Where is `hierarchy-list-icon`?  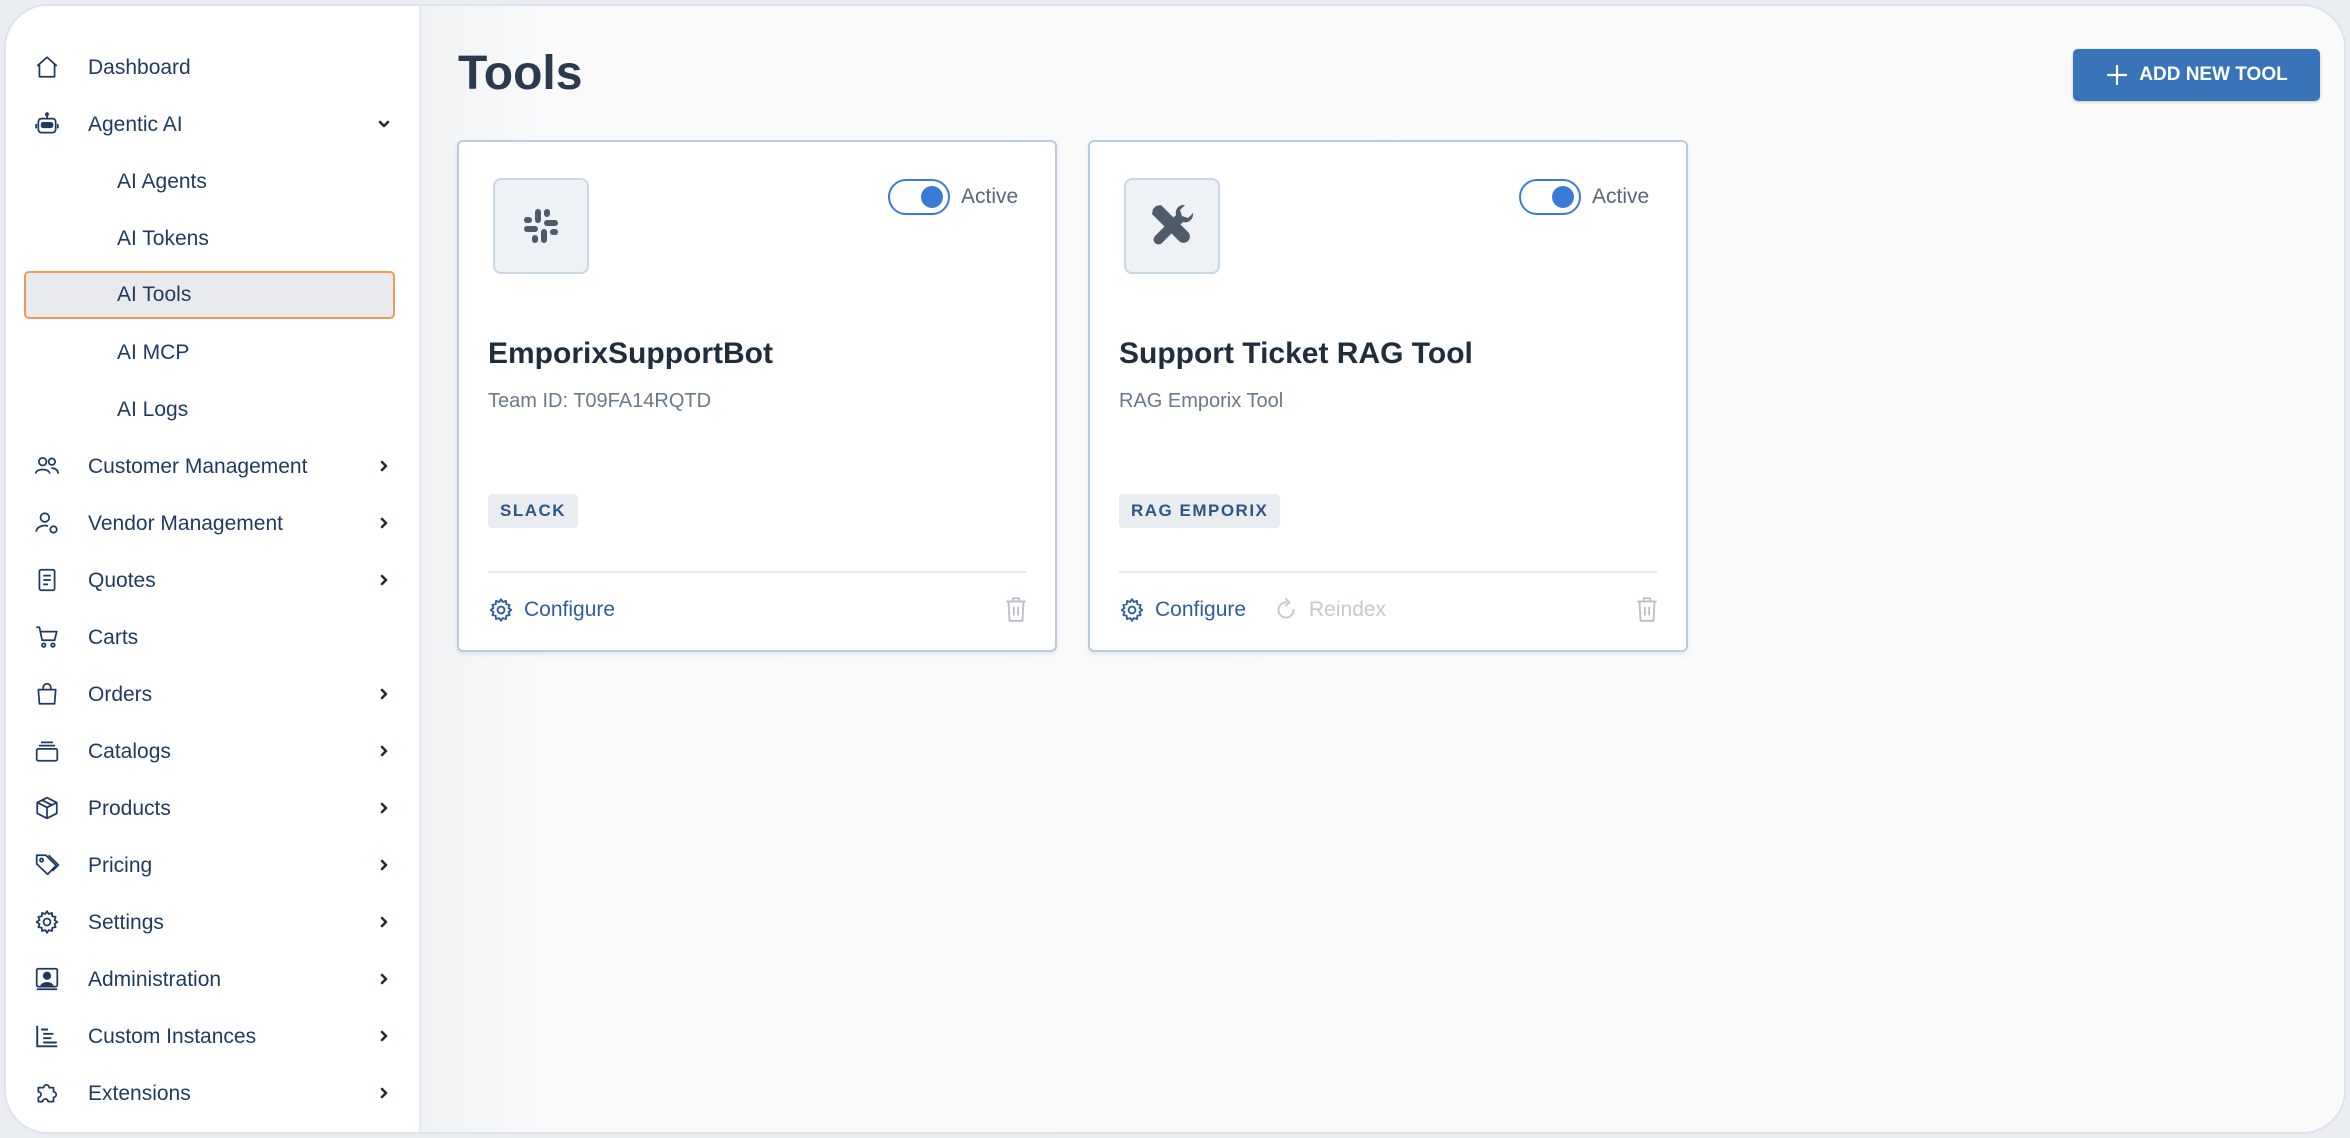 hierarchy-list-icon is located at coordinates (47, 1036).